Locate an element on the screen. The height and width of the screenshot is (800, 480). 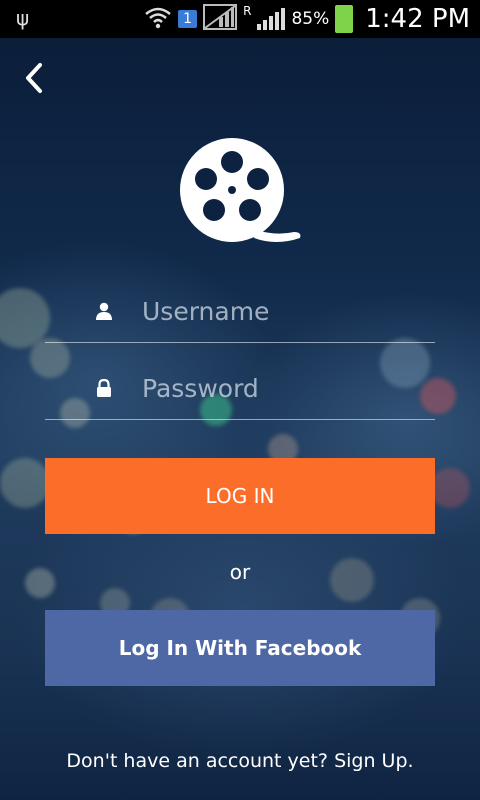
user-icon is located at coordinates (104, 311).